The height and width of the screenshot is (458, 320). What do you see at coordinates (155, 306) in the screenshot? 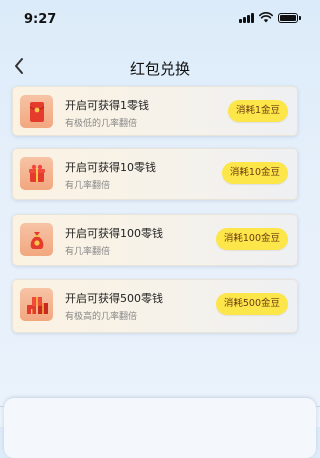
I see `exchange-card: 开启可获得500零钱 有极高的几率翻倍 消耗500金豆` at bounding box center [155, 306].